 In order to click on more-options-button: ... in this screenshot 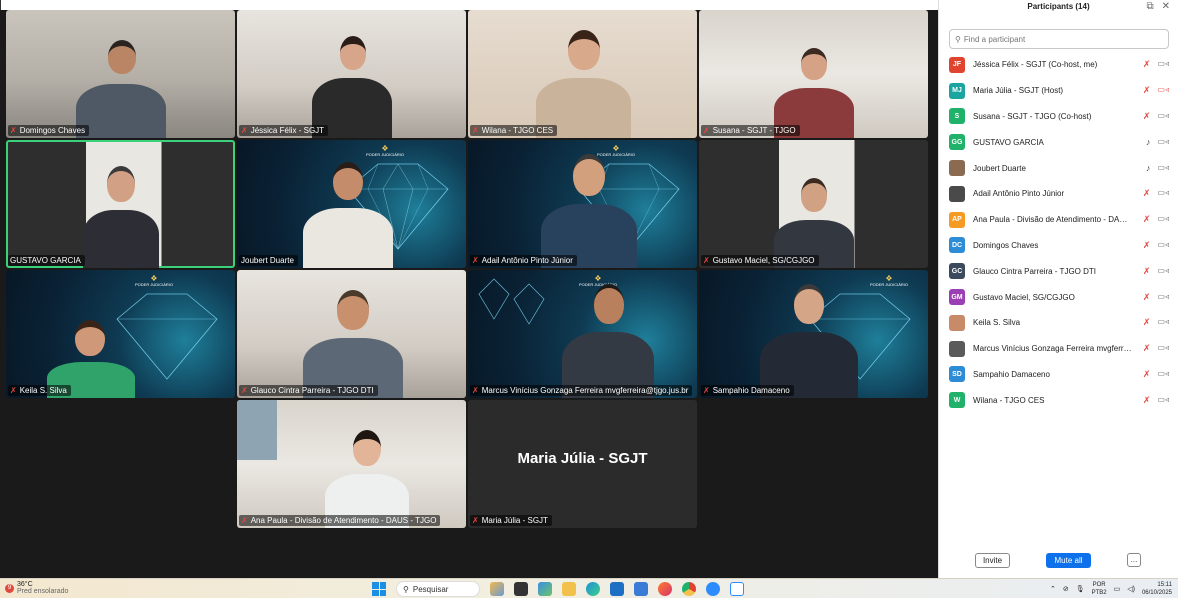, I will do `click(1134, 560)`.